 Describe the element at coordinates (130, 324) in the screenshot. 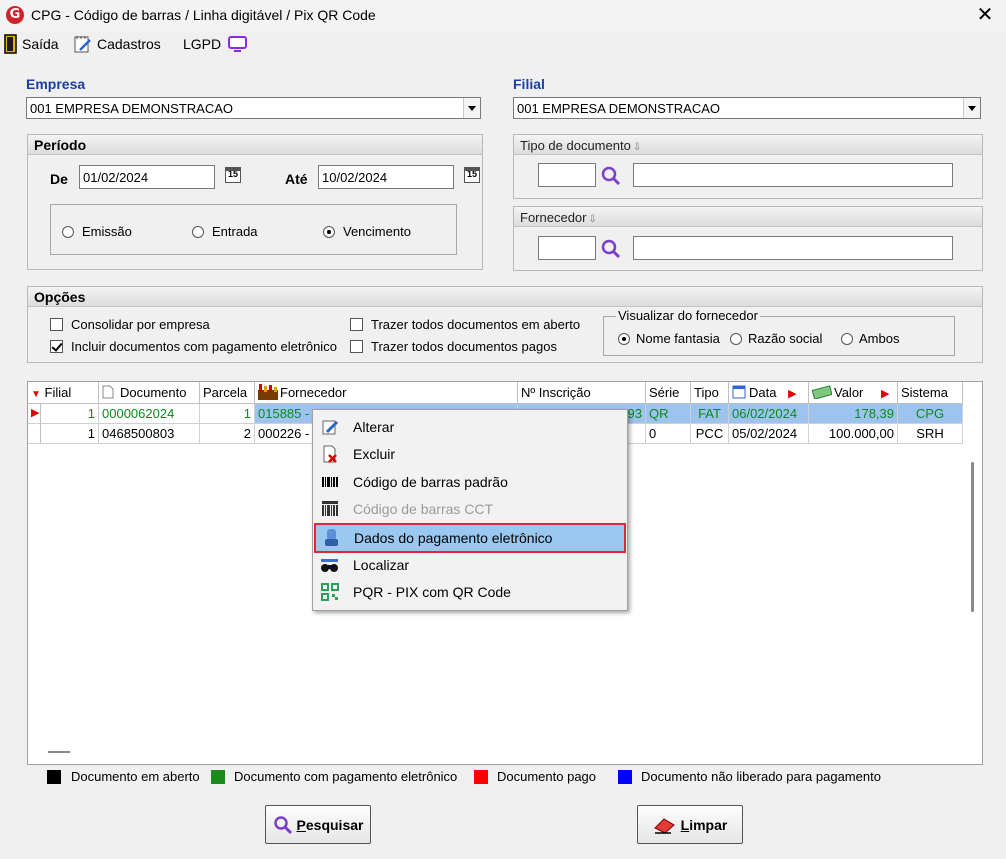

I see `consolidar-checkbox: Consolidar por empresa` at that location.